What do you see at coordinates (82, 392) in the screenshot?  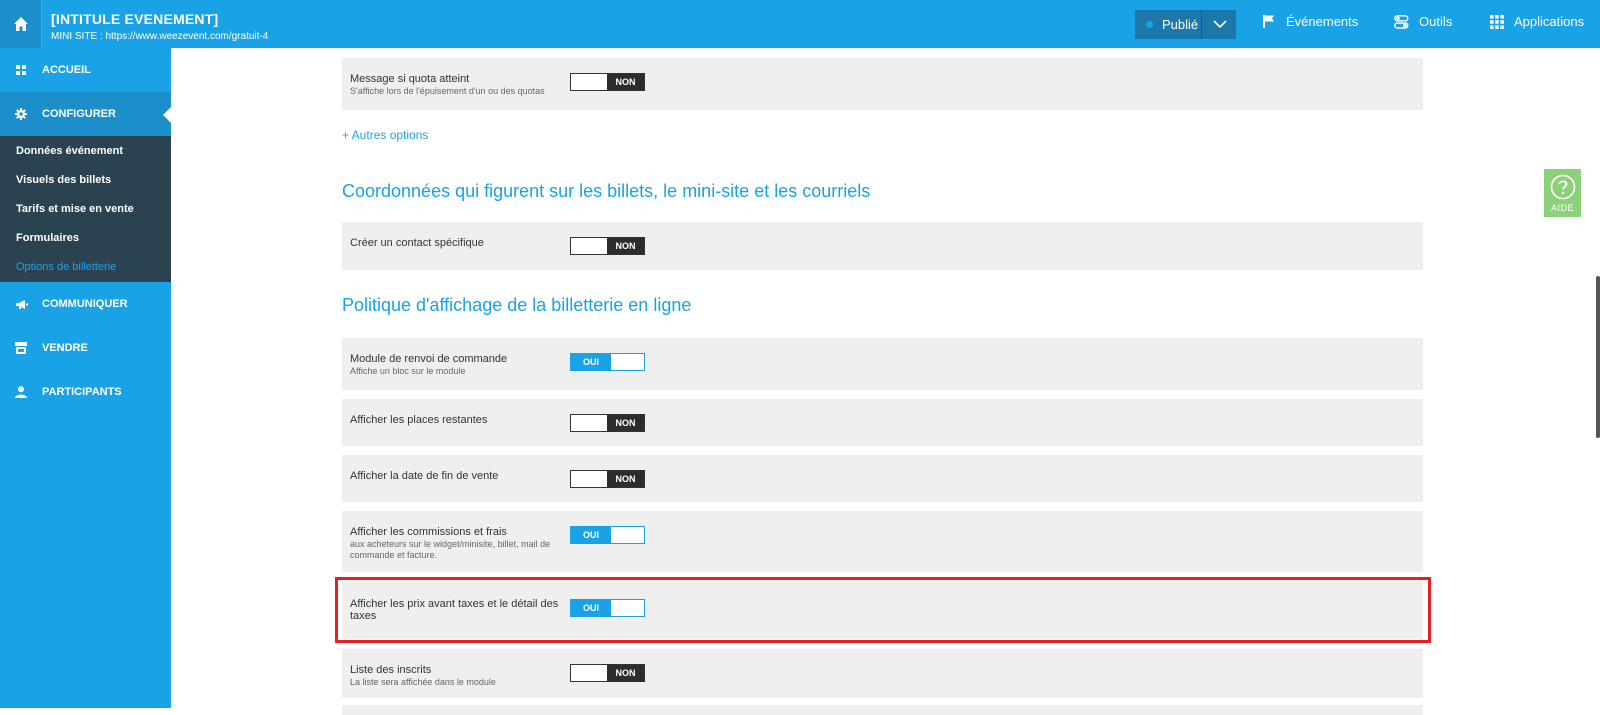 I see `sidebar-item-label: PARTICIPANTS` at bounding box center [82, 392].